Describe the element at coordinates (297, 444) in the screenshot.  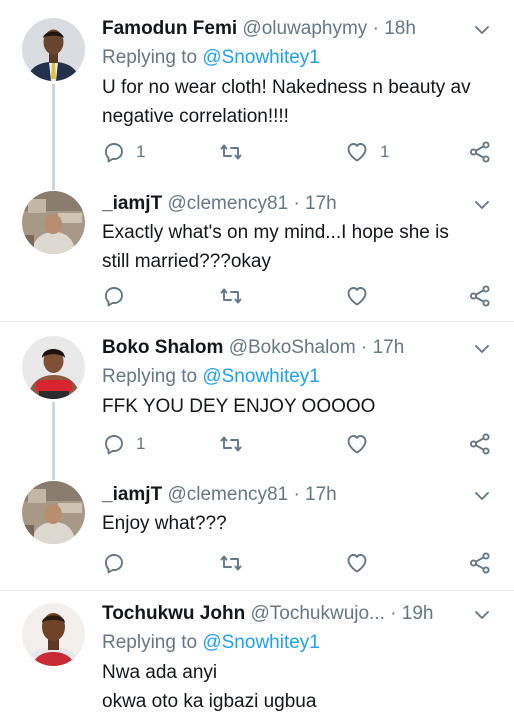
I see `tweet-actions: 1` at that location.